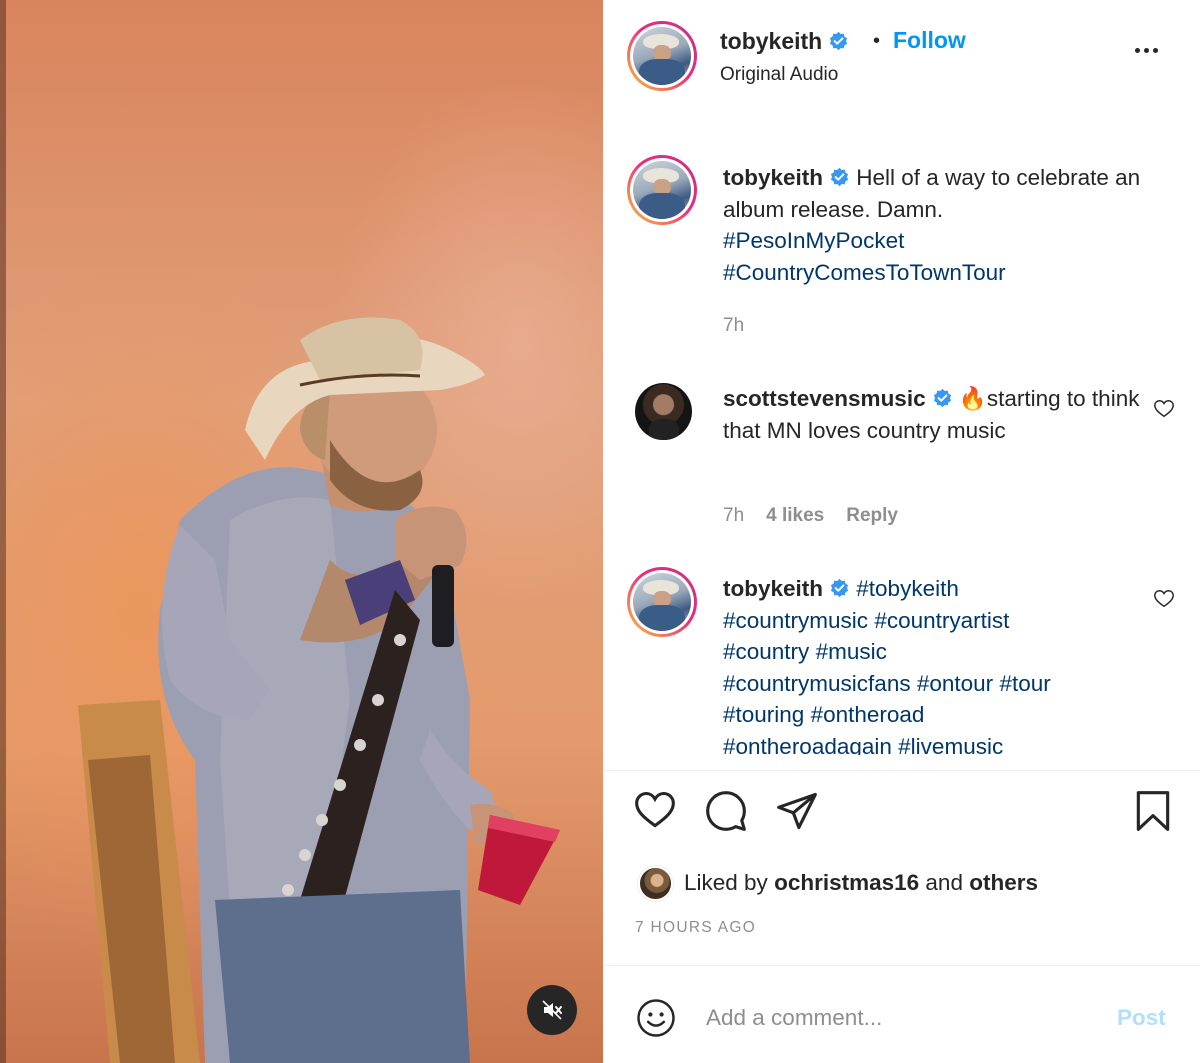 The image size is (1200, 1063). I want to click on hashtag-link: #music, so click(851, 651).